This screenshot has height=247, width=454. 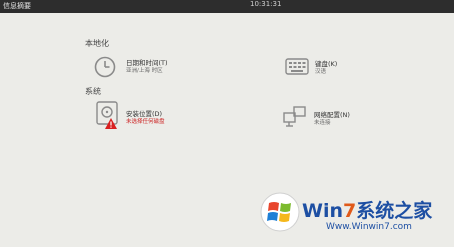 I want to click on watermark-brand-suffix: 系统之家, so click(x=394, y=211).